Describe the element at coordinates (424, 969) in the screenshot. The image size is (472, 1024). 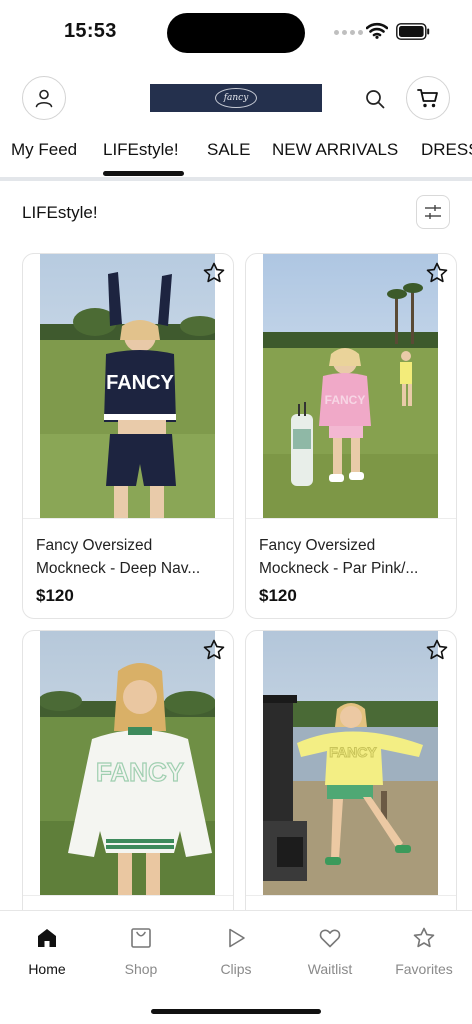
I see `nav-label: Favorites` at that location.